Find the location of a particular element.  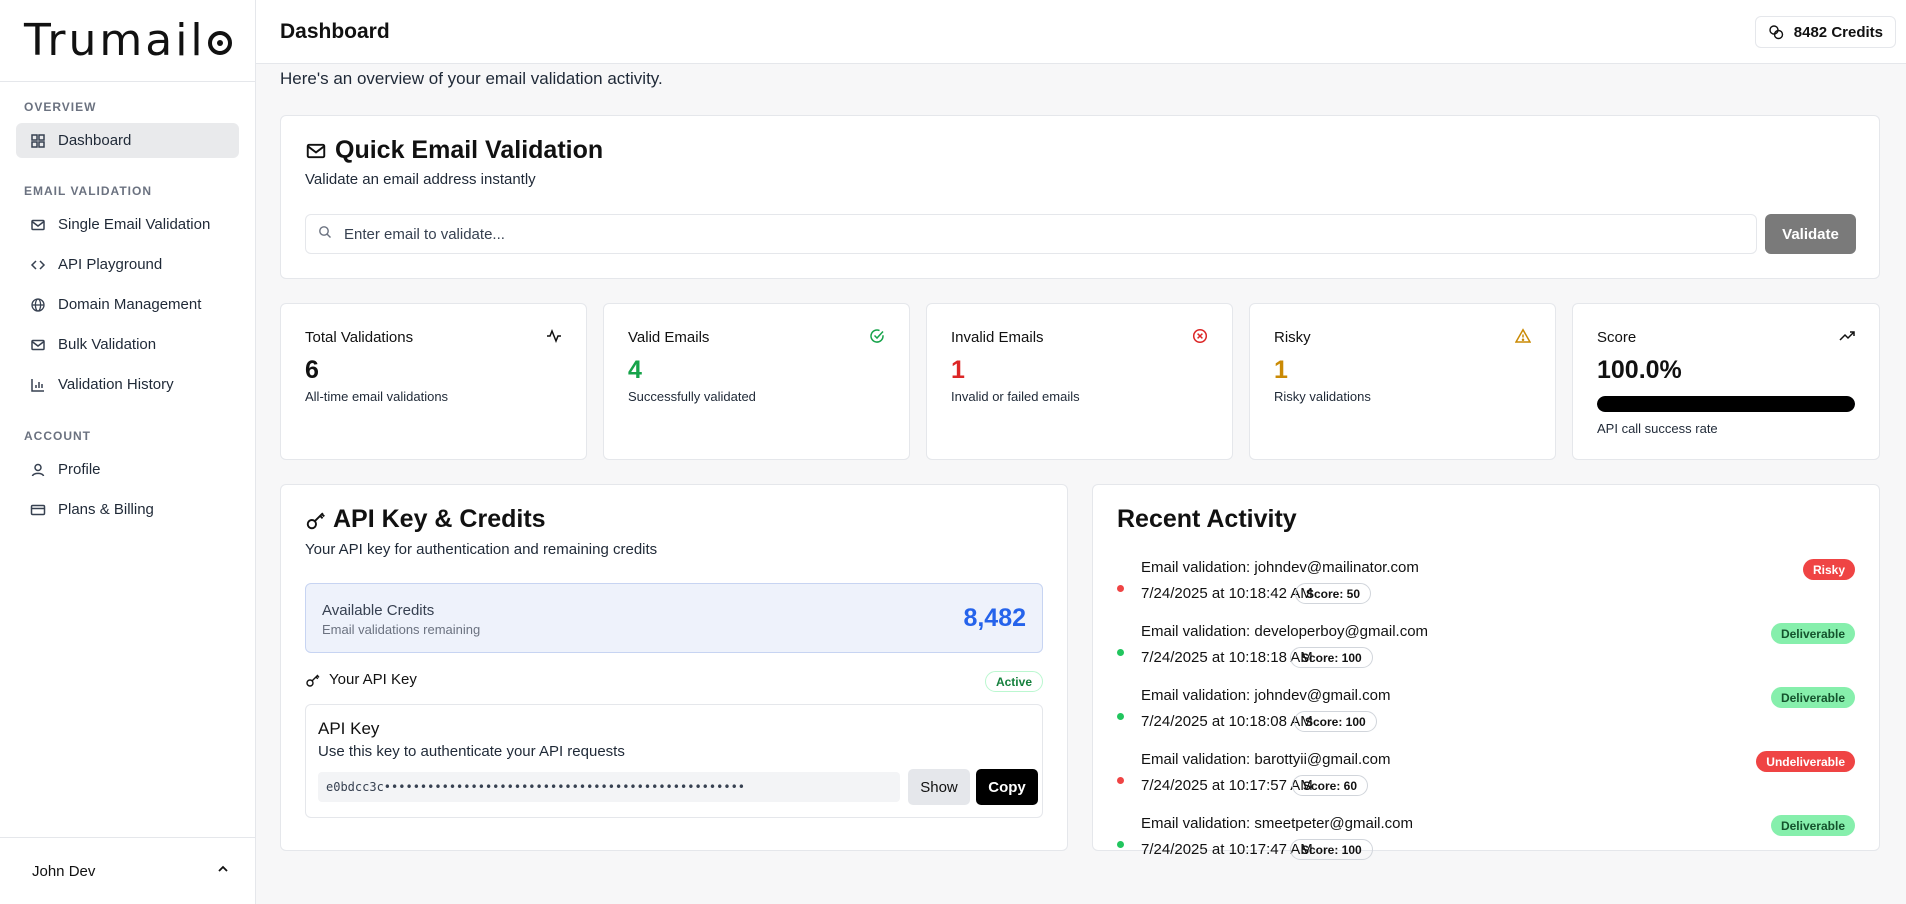

show-key-button: Show is located at coordinates (939, 787).